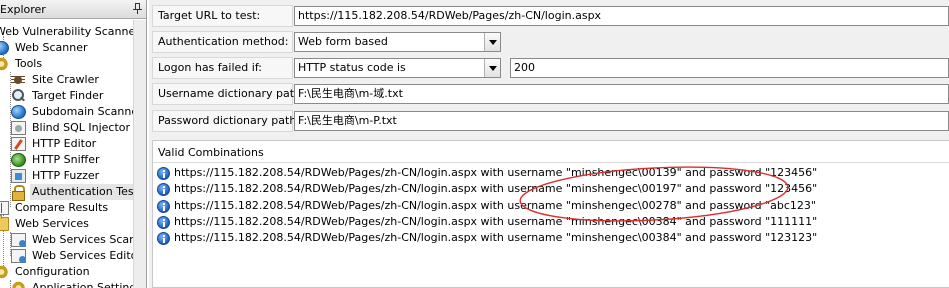 The width and height of the screenshot is (949, 288). Describe the element at coordinates (89, 239) in the screenshot. I see `tree-item-label: Web Services Scanner` at that location.